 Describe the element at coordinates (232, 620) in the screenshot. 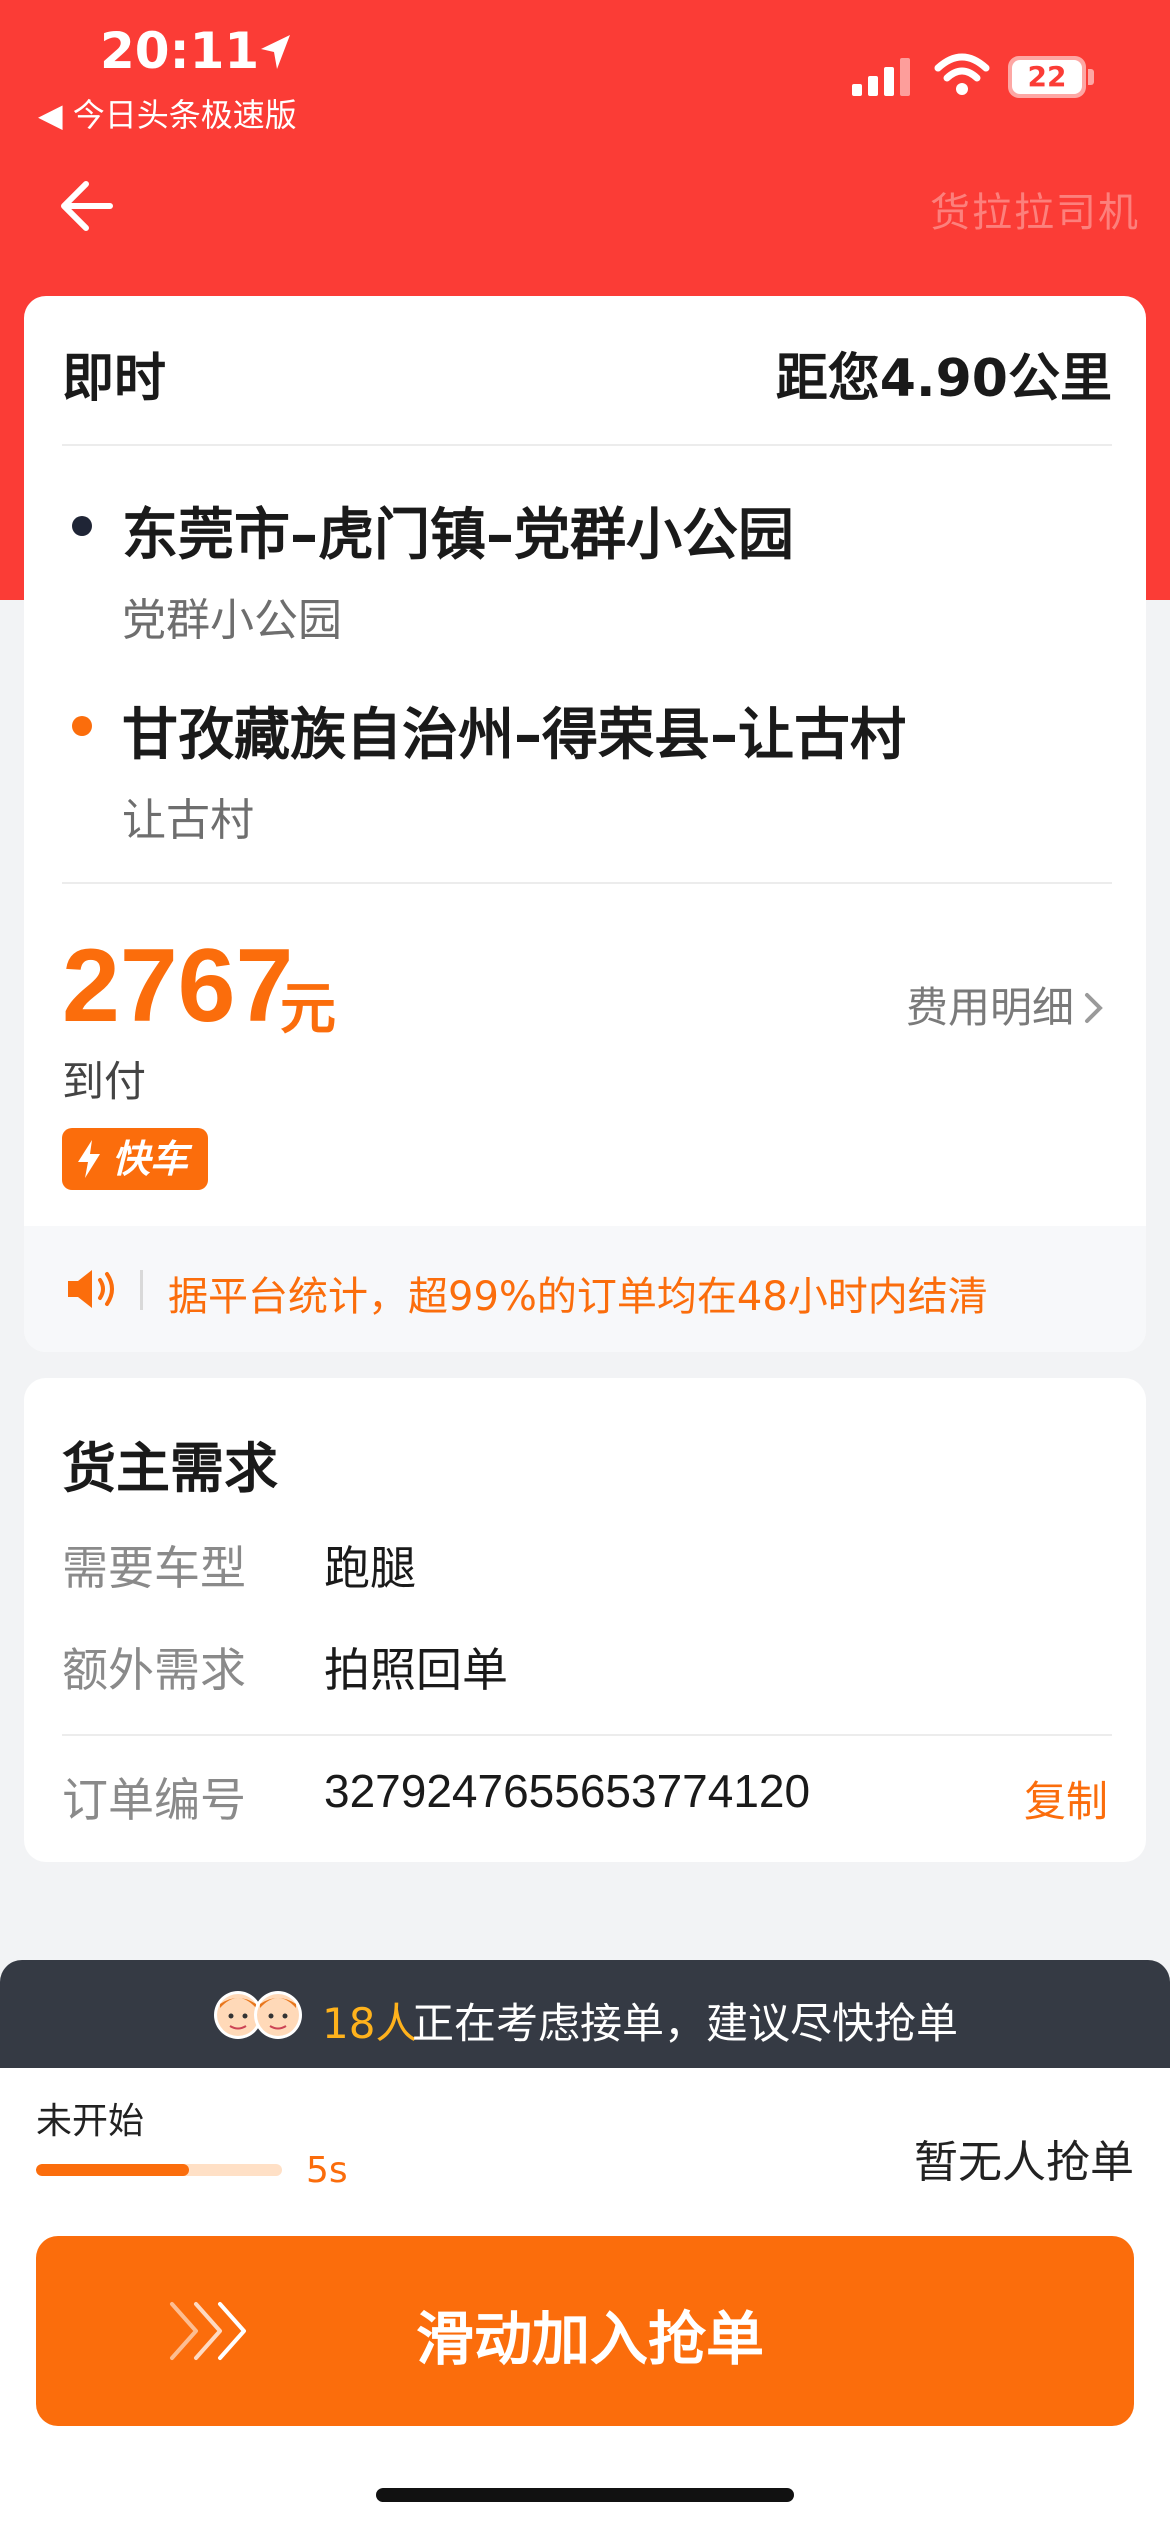

I see `pickup-sub: 党群小公园` at that location.